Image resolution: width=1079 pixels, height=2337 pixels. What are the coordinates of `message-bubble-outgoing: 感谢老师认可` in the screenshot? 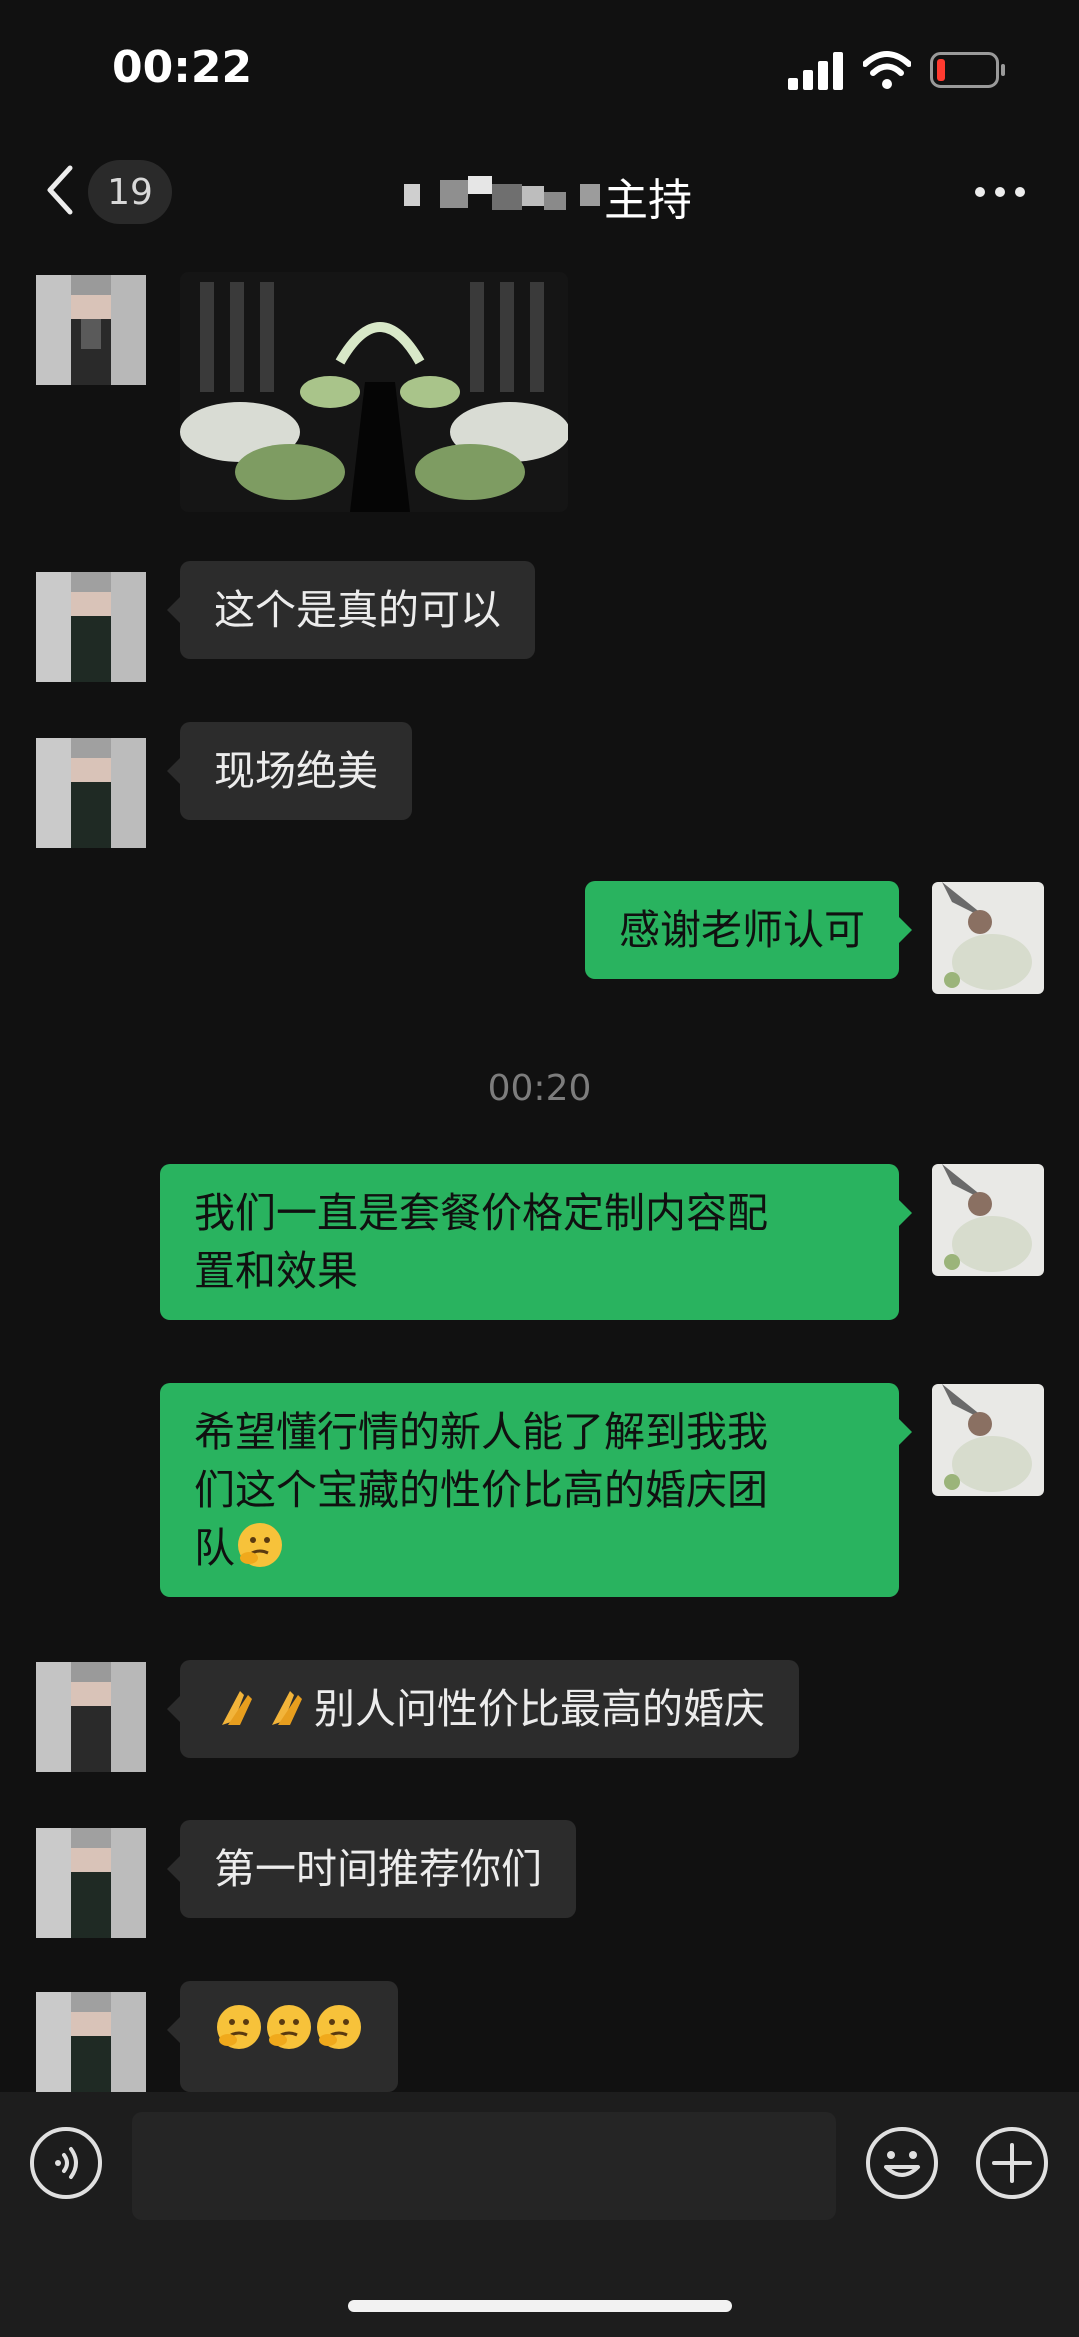 It's located at (748, 930).